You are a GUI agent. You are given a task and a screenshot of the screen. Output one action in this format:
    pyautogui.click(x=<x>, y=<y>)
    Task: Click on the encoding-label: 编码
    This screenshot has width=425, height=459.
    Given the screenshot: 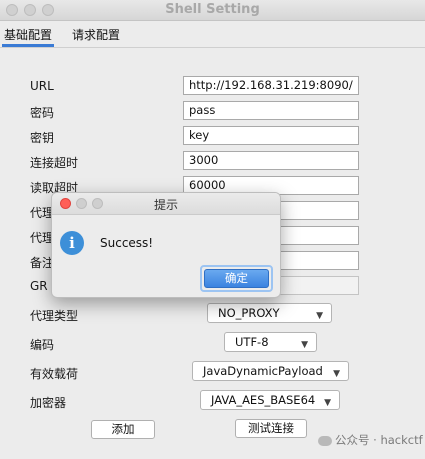 What is the action you would take?
    pyautogui.click(x=42, y=345)
    